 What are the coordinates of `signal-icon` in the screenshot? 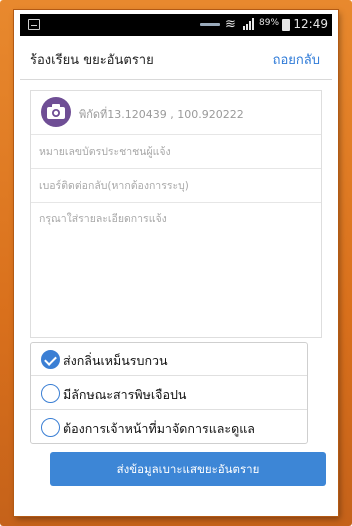 It's located at (248, 24).